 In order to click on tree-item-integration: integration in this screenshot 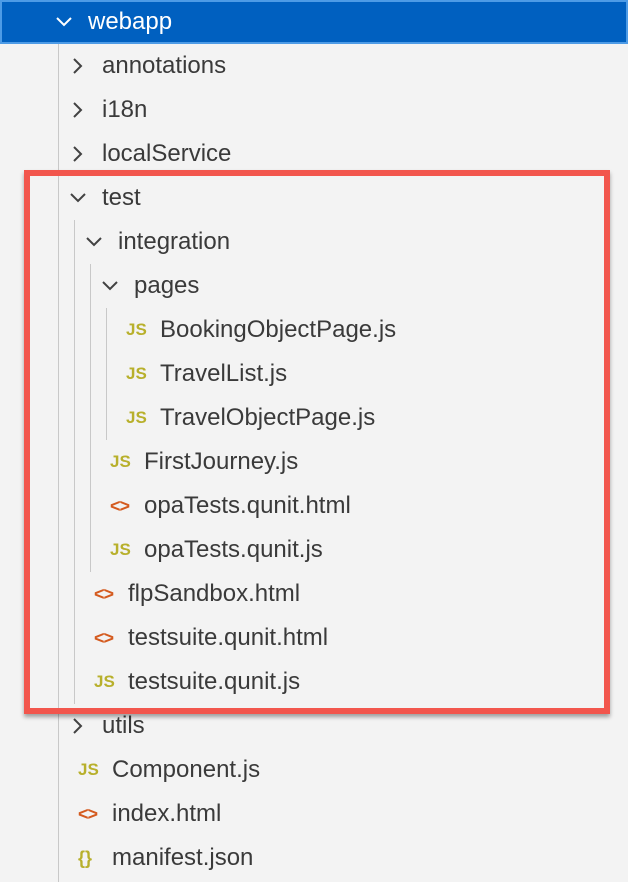, I will do `click(314, 242)`.